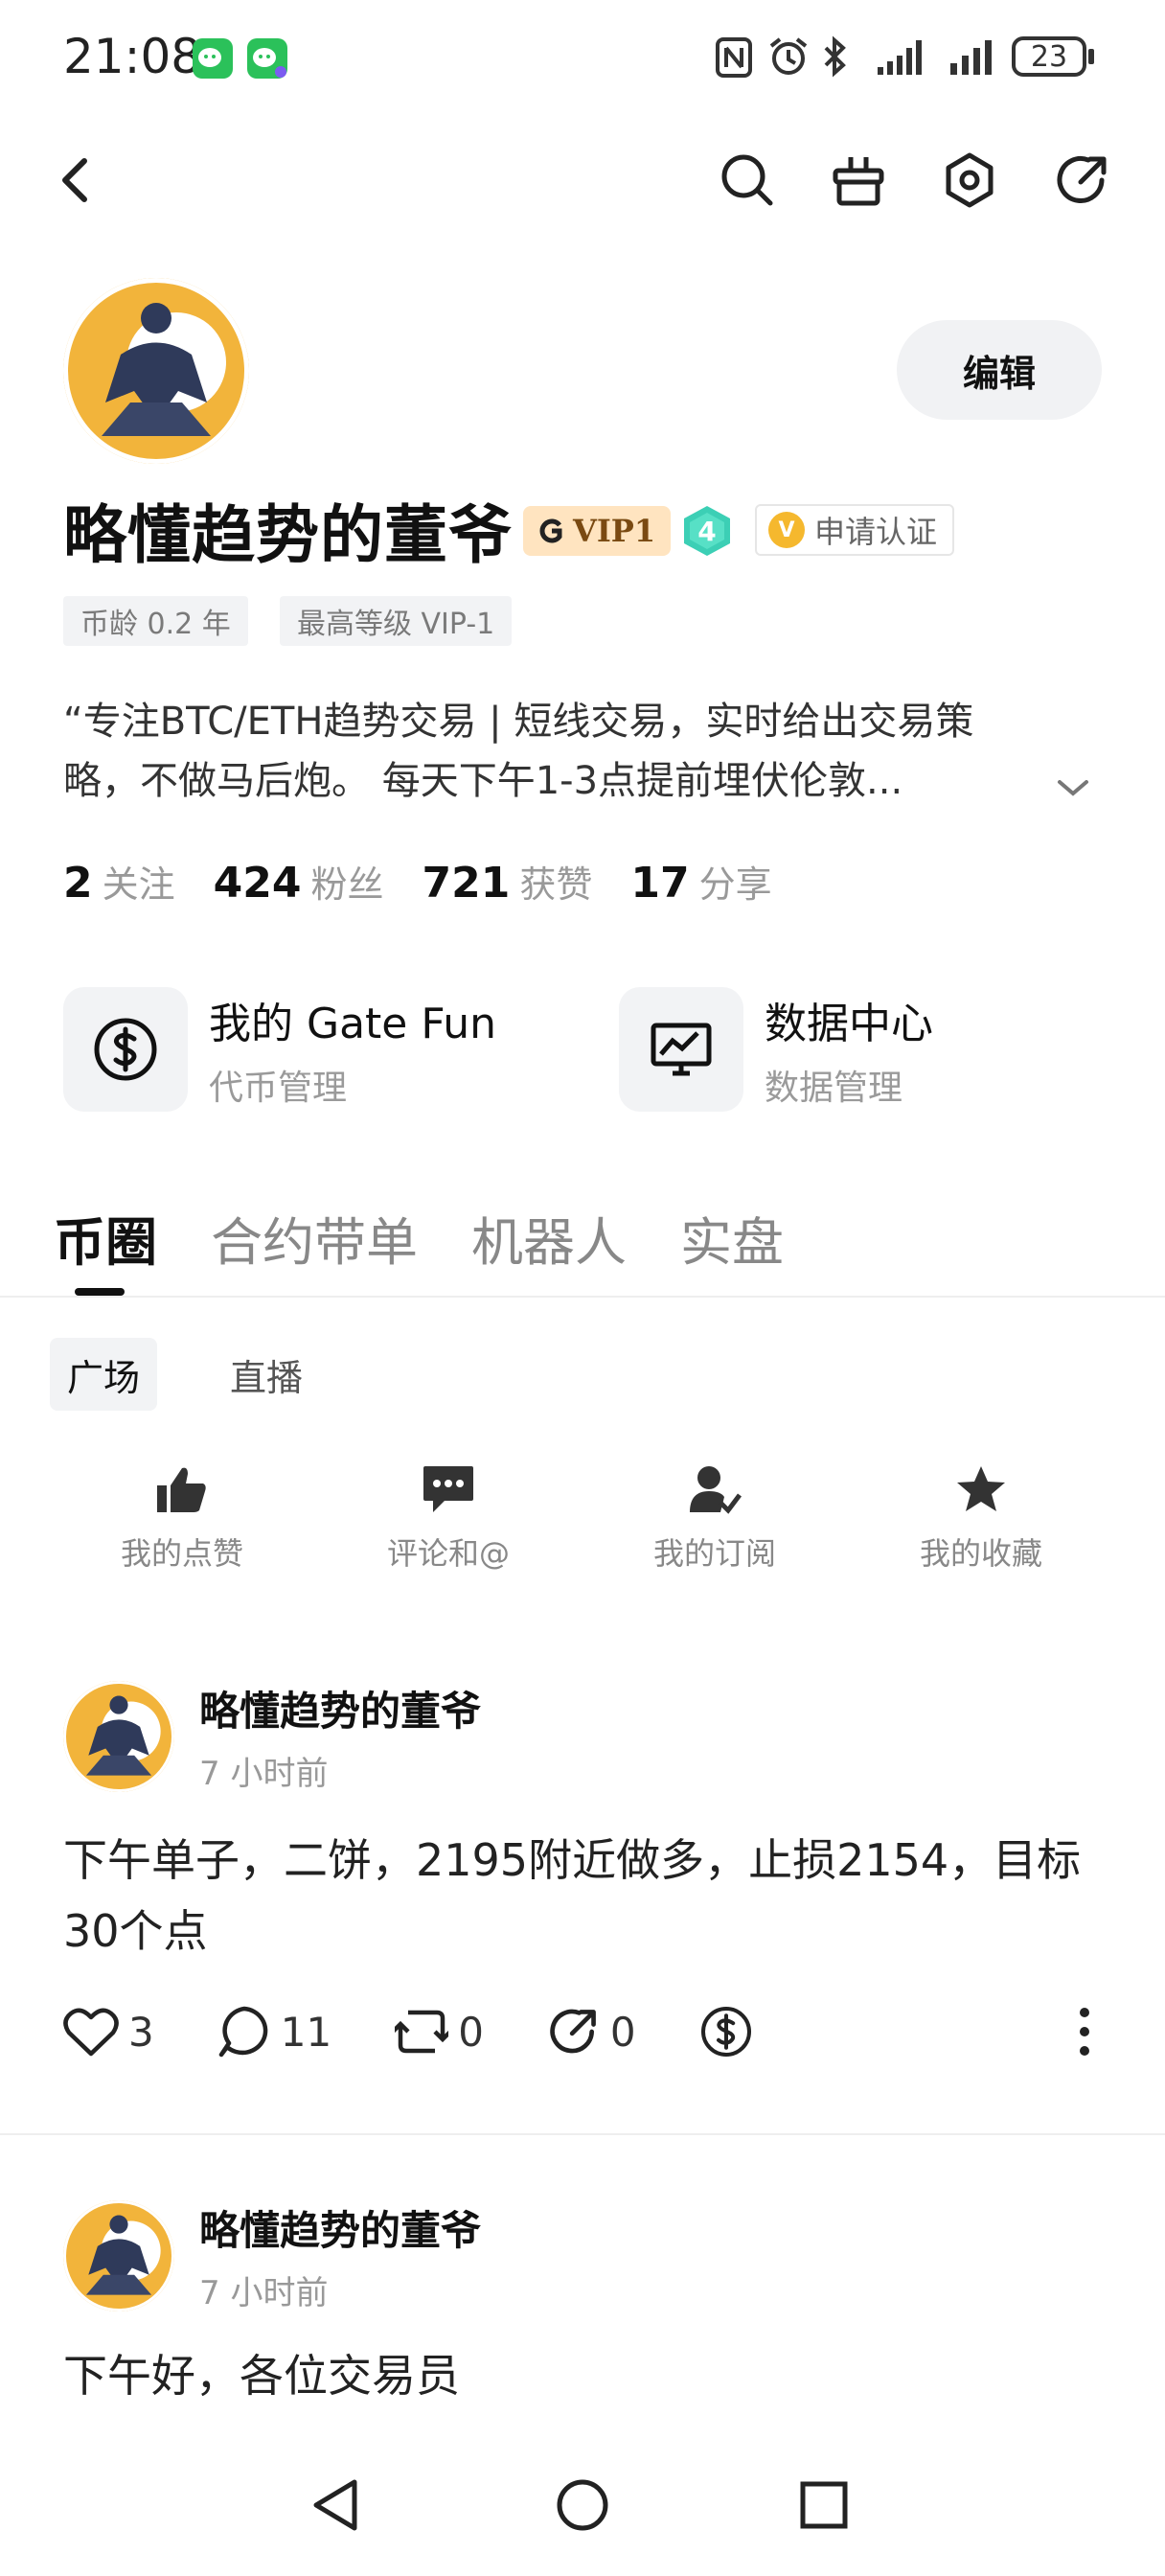 The image size is (1165, 2576). What do you see at coordinates (448, 1519) in the screenshot?
I see `comments-mentions-button: 评论和@` at bounding box center [448, 1519].